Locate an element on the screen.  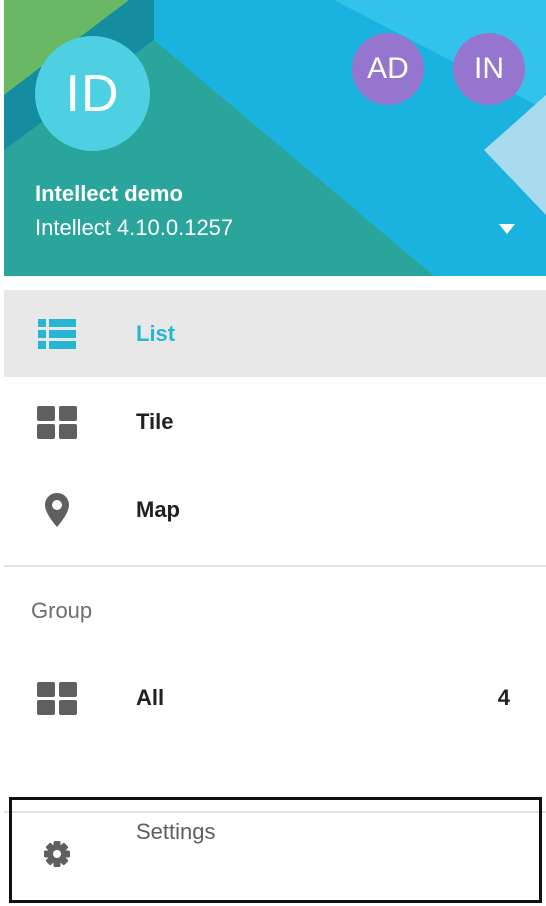
group-item-label: All is located at coordinates (150, 697).